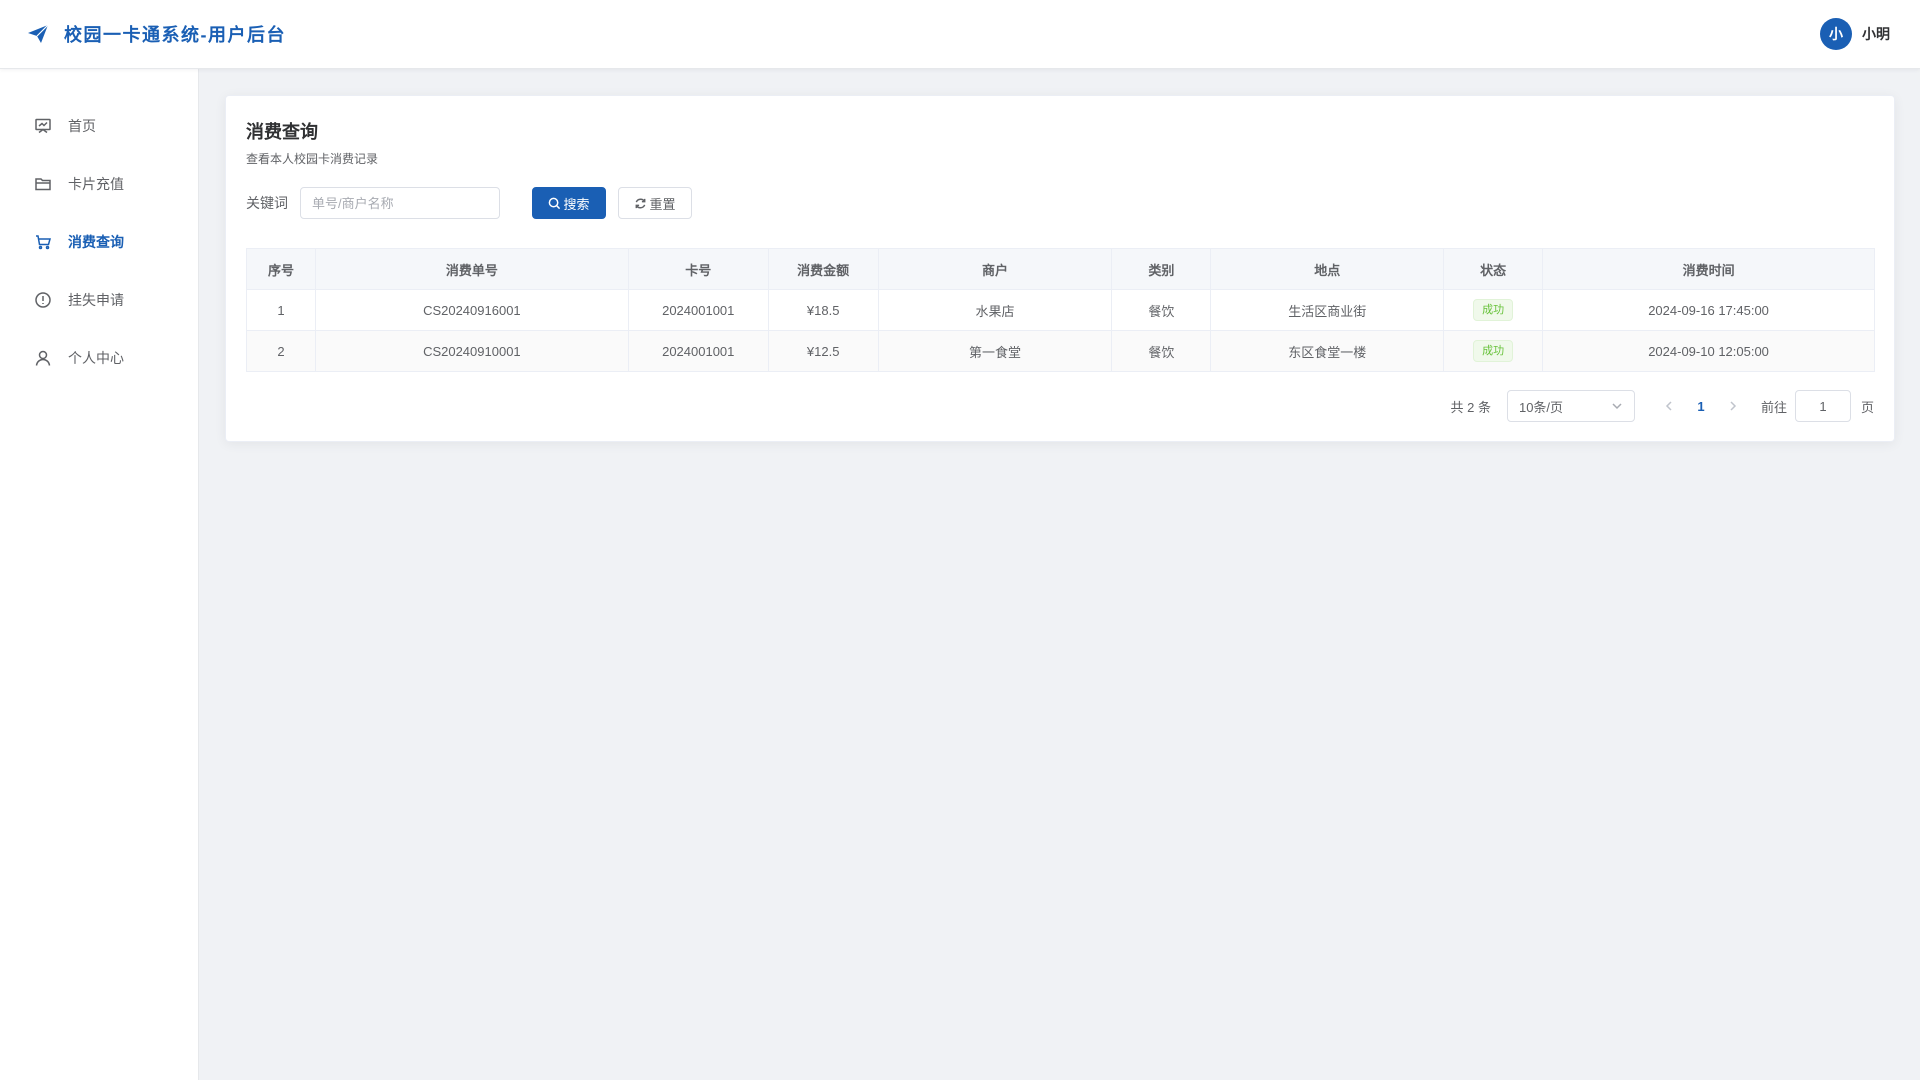 This screenshot has width=1920, height=1080. Describe the element at coordinates (995, 310) in the screenshot. I see `cell-merchant: 水果店` at that location.